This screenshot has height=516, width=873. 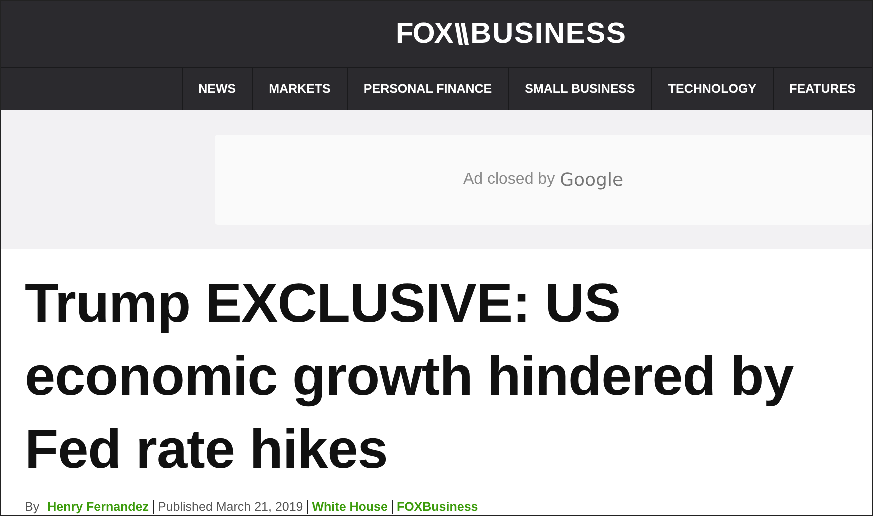 What do you see at coordinates (509, 180) in the screenshot?
I see `ad-closed-text: Ad closed by` at bounding box center [509, 180].